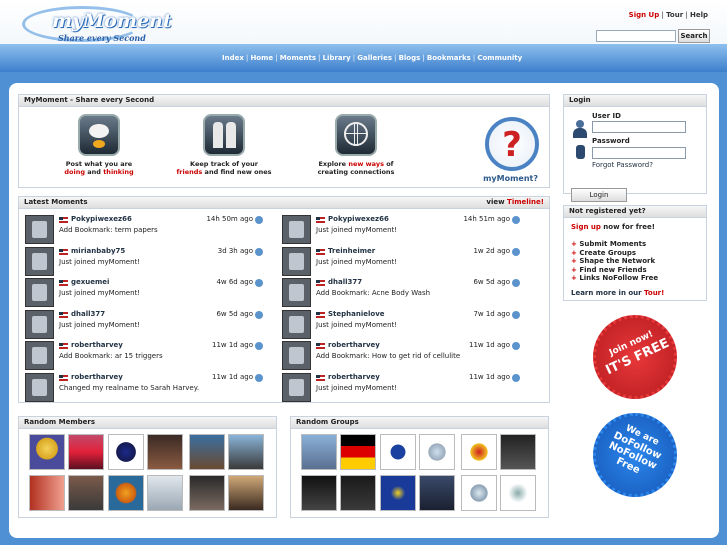 The width and height of the screenshot is (727, 545). I want to click on search-input, so click(636, 36).